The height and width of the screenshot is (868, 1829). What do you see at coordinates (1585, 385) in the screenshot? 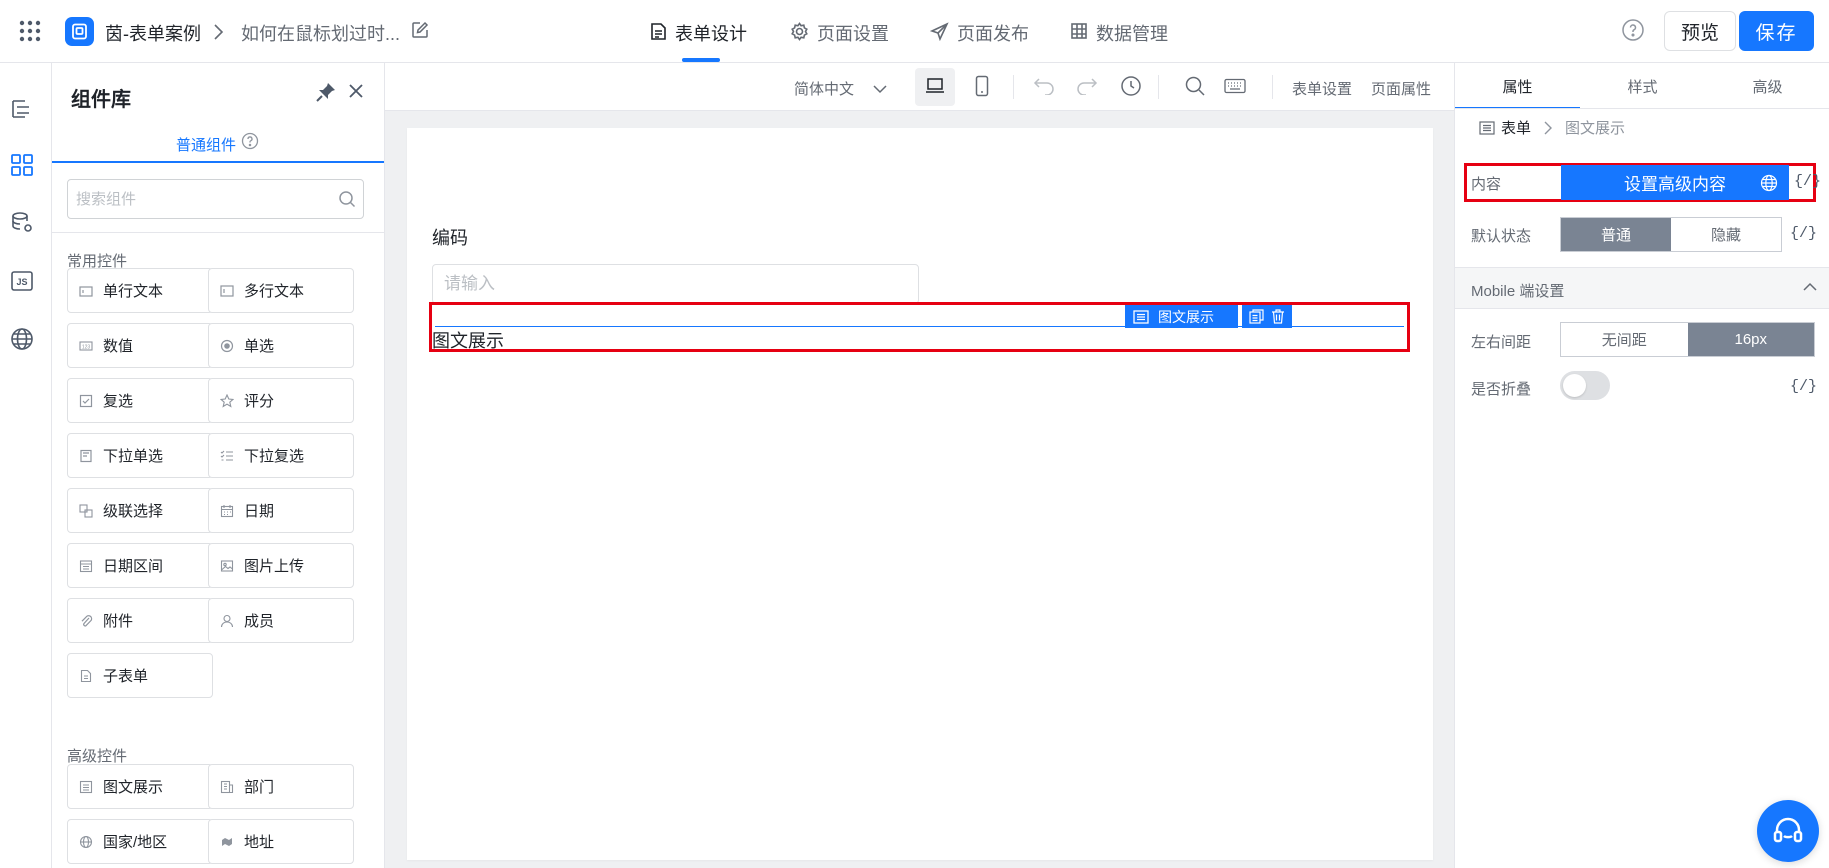
I see `collapse-toggle` at bounding box center [1585, 385].